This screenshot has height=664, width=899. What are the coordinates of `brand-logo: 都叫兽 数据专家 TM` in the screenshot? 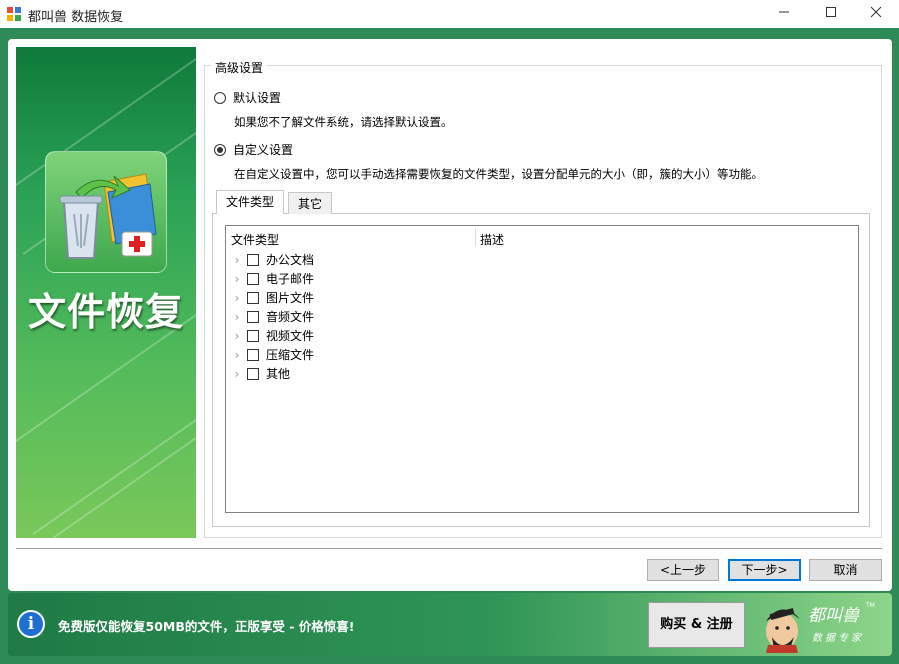 It's located at (820, 625).